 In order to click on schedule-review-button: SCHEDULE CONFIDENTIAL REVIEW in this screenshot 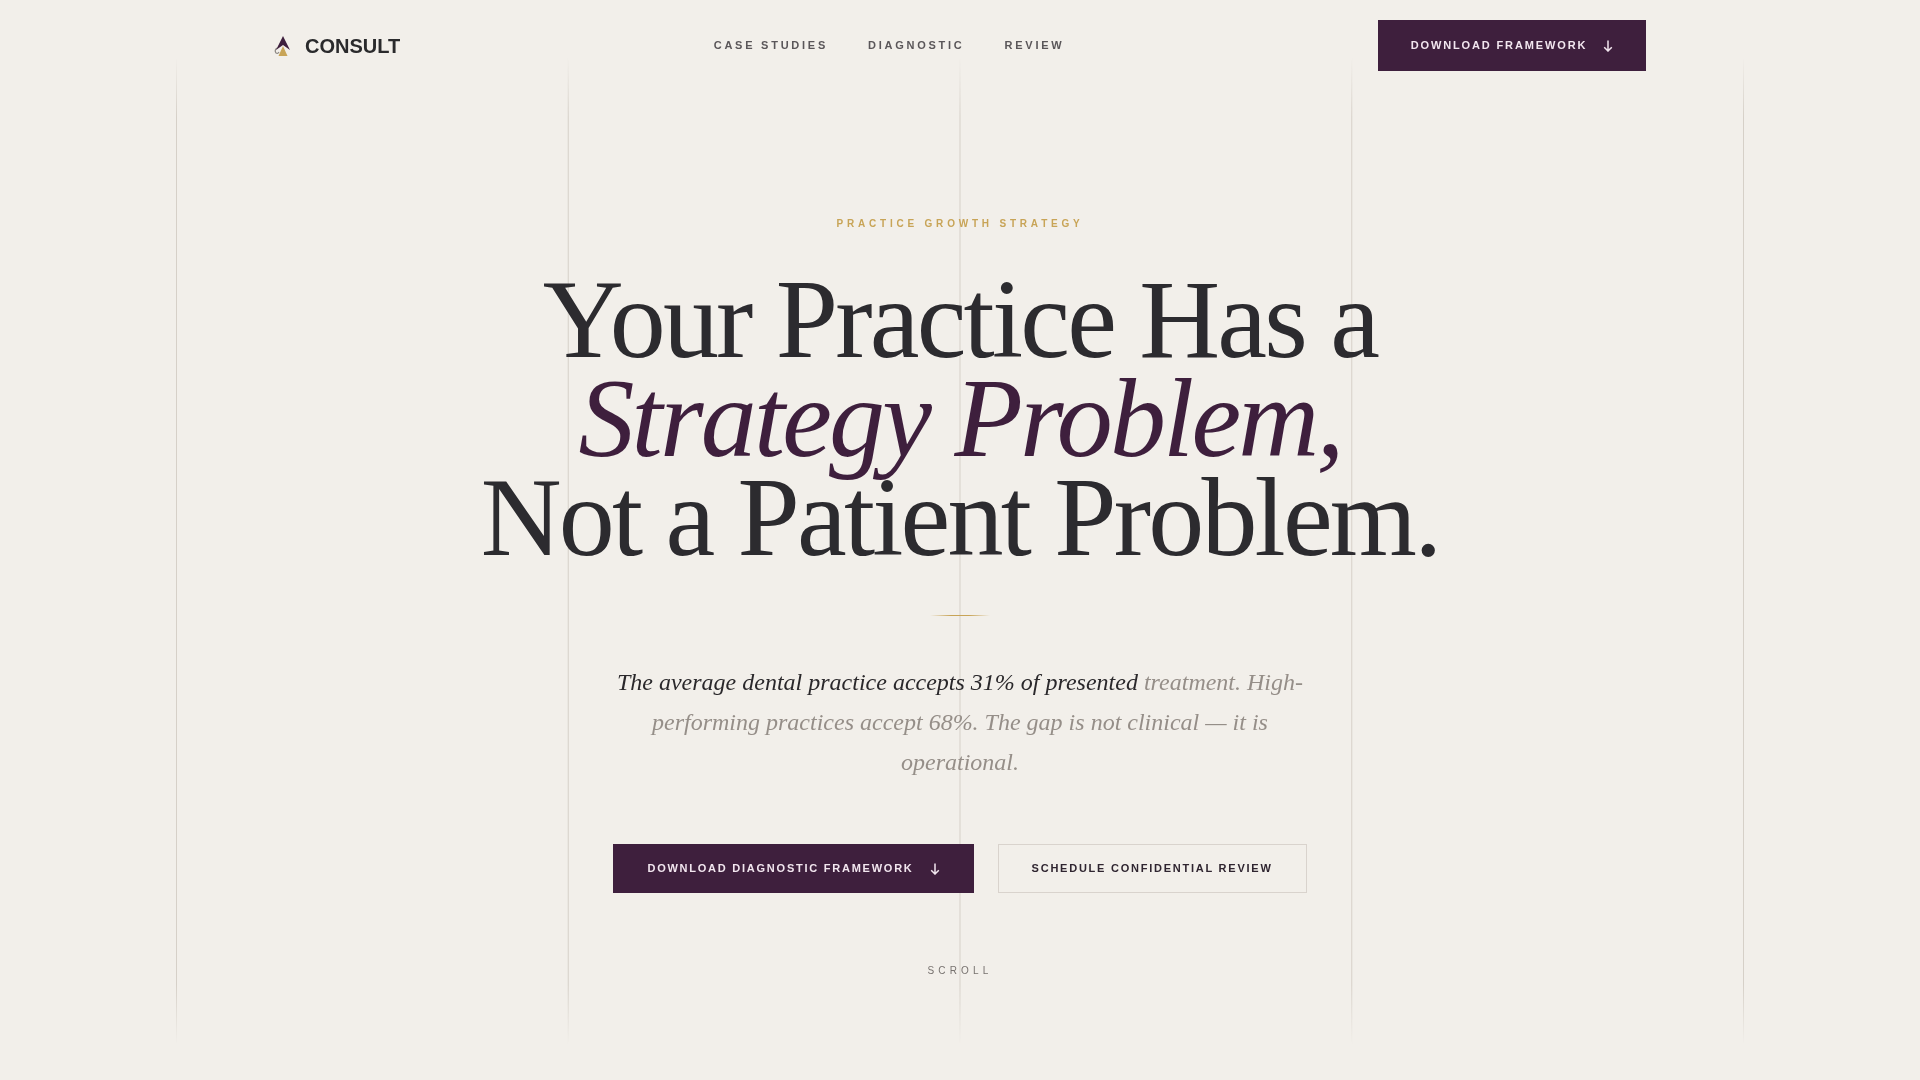, I will do `click(1152, 868)`.